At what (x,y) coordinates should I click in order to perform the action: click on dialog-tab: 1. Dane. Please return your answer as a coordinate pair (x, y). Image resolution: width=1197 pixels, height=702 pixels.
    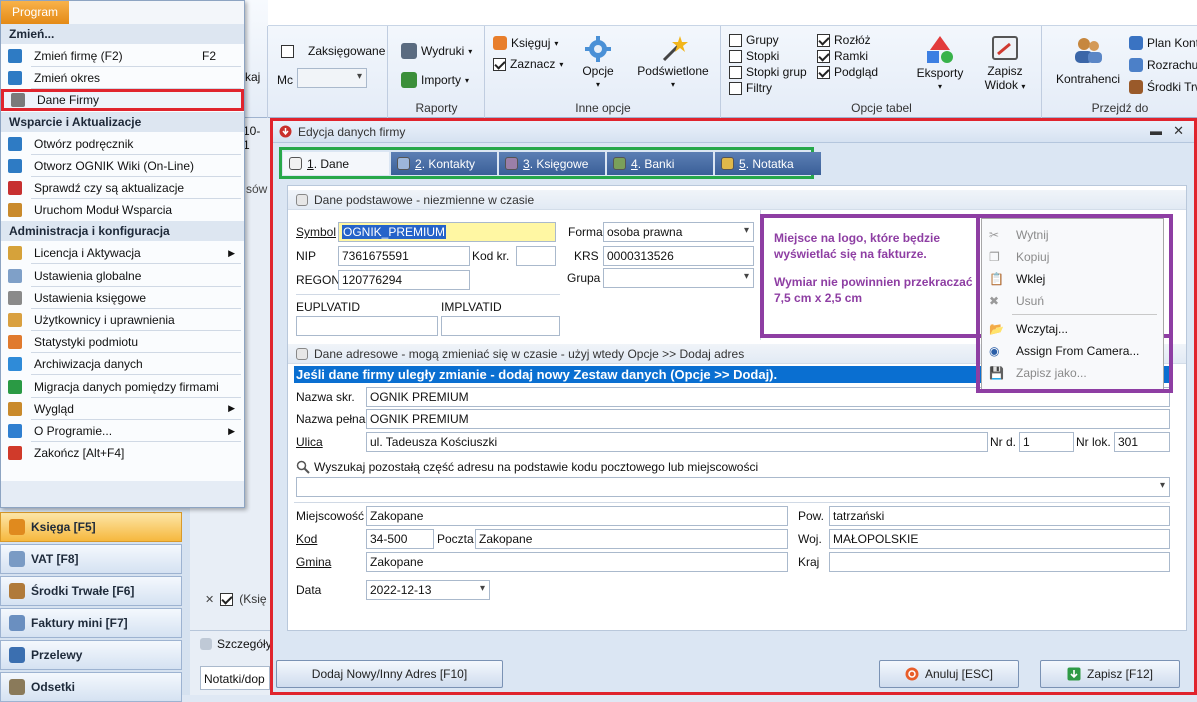
    Looking at the image, I should click on (336, 163).